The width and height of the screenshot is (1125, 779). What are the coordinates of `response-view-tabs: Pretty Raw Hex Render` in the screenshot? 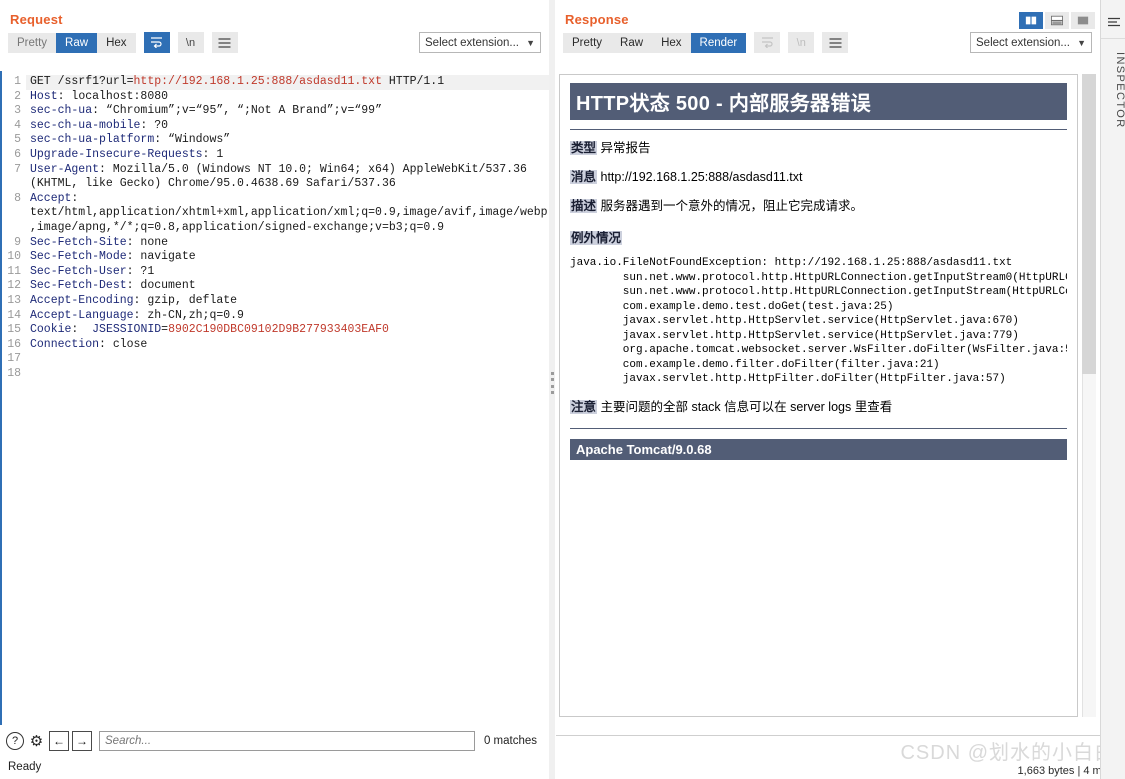 It's located at (655, 42).